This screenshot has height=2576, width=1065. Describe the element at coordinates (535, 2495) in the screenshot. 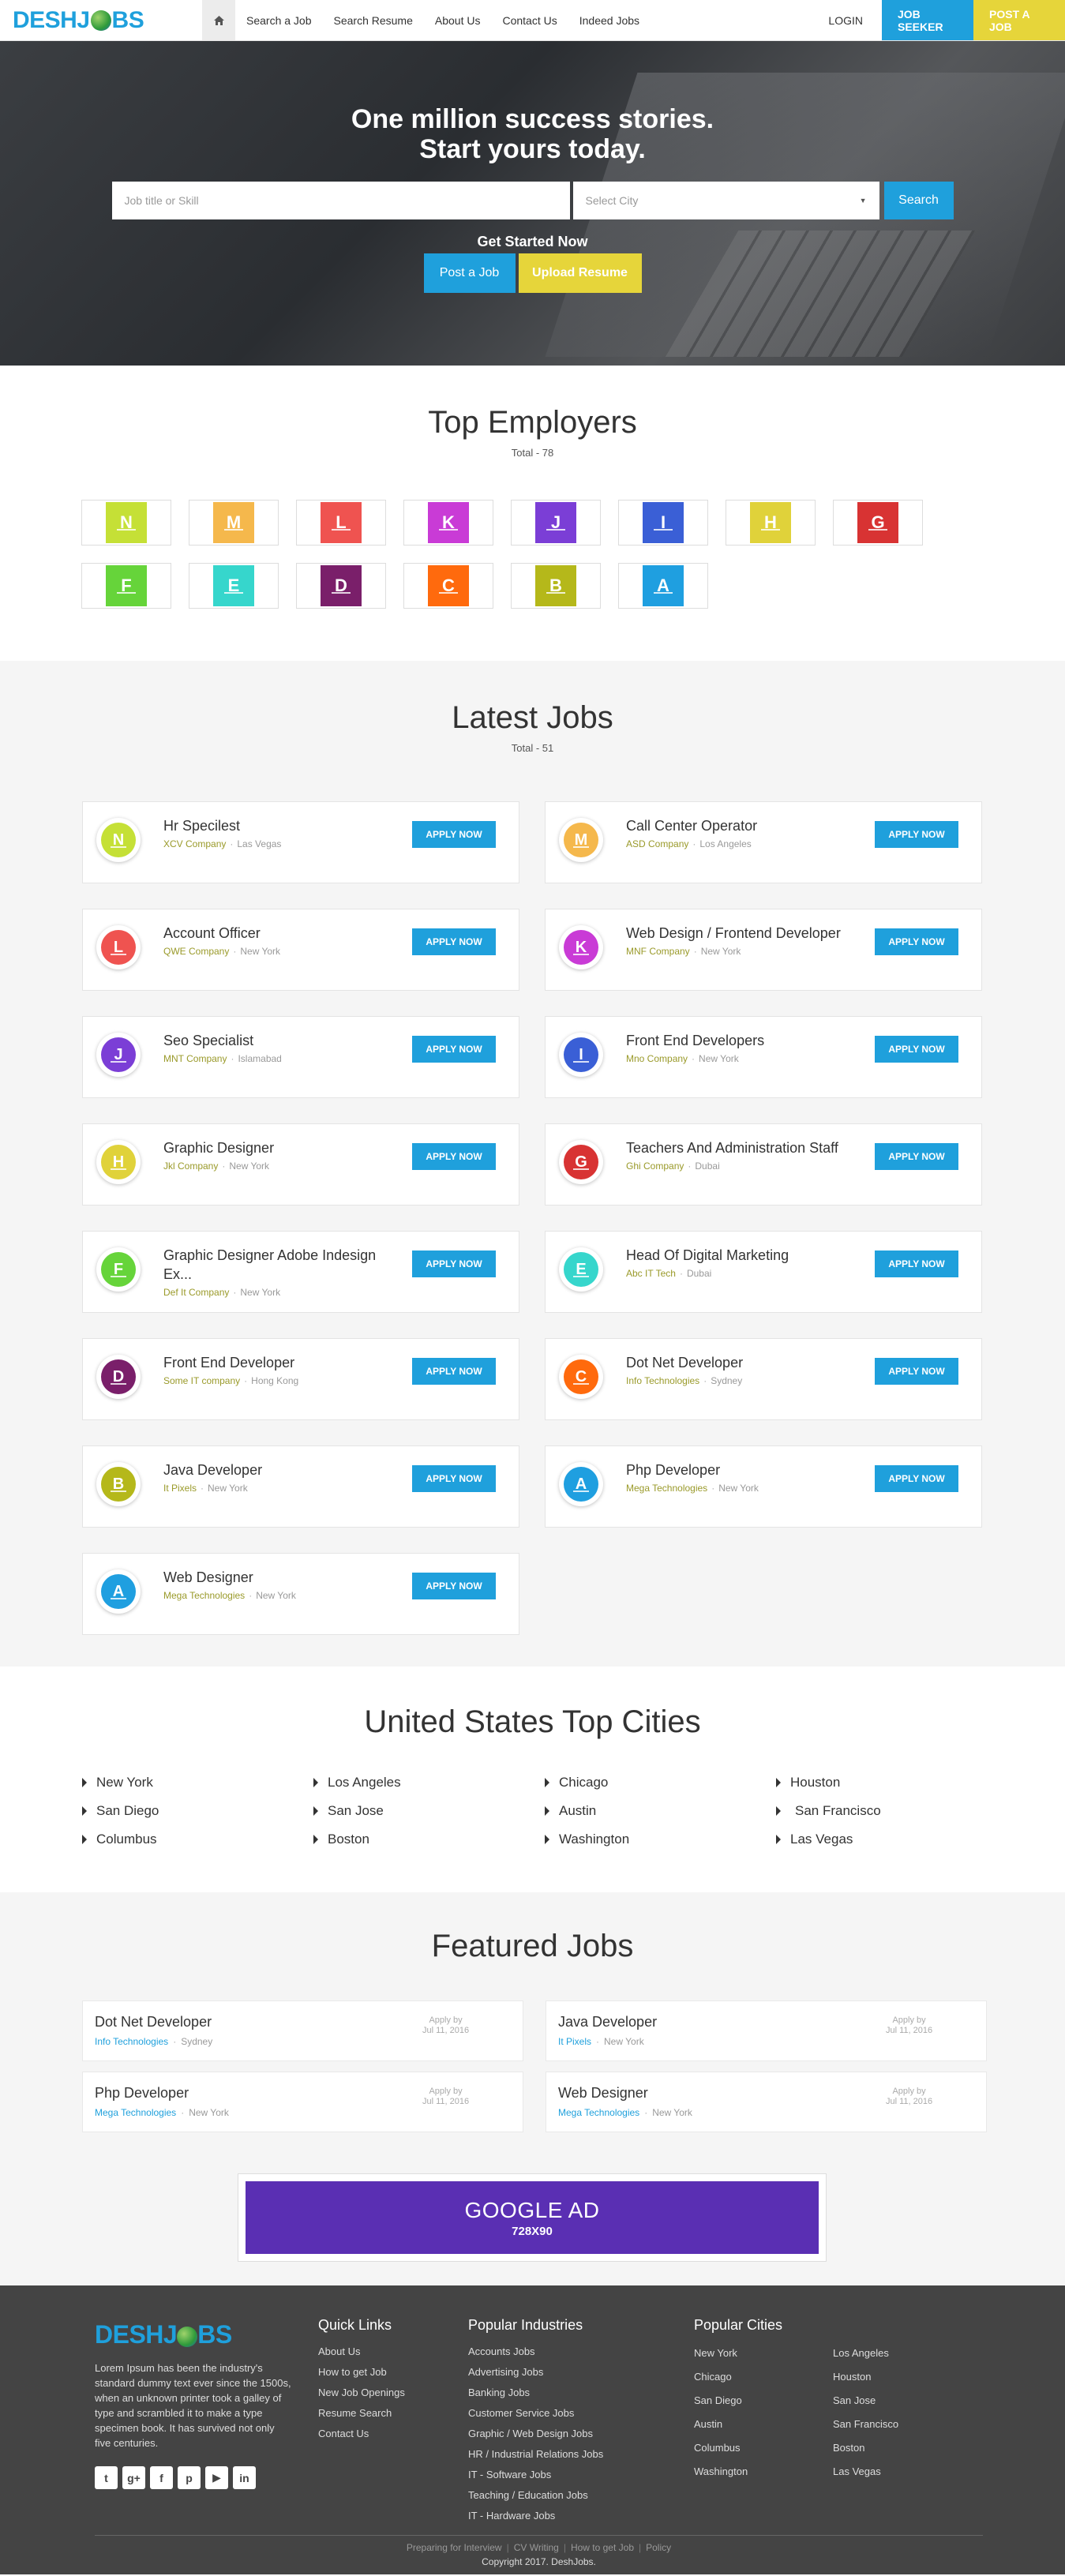

I see `footer-industry-link: Teaching / Education Jobs` at that location.